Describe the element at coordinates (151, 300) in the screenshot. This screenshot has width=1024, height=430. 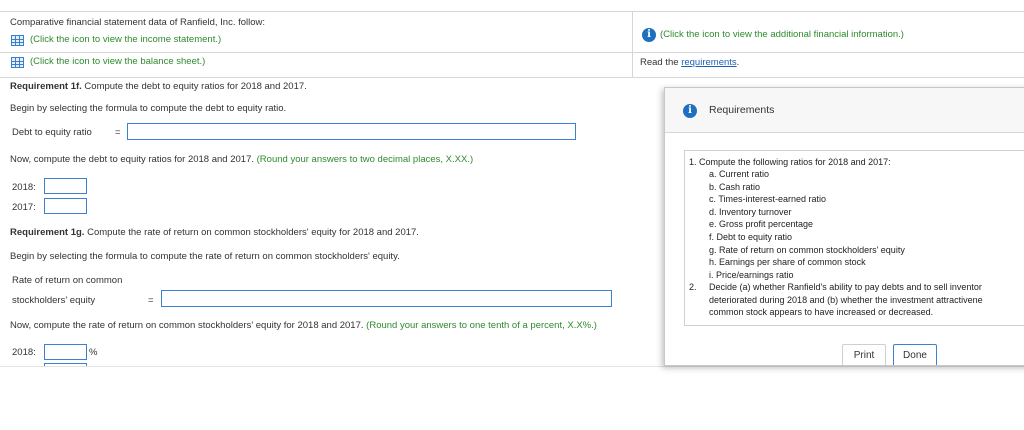
I see `roe-equals-sign: =` at that location.